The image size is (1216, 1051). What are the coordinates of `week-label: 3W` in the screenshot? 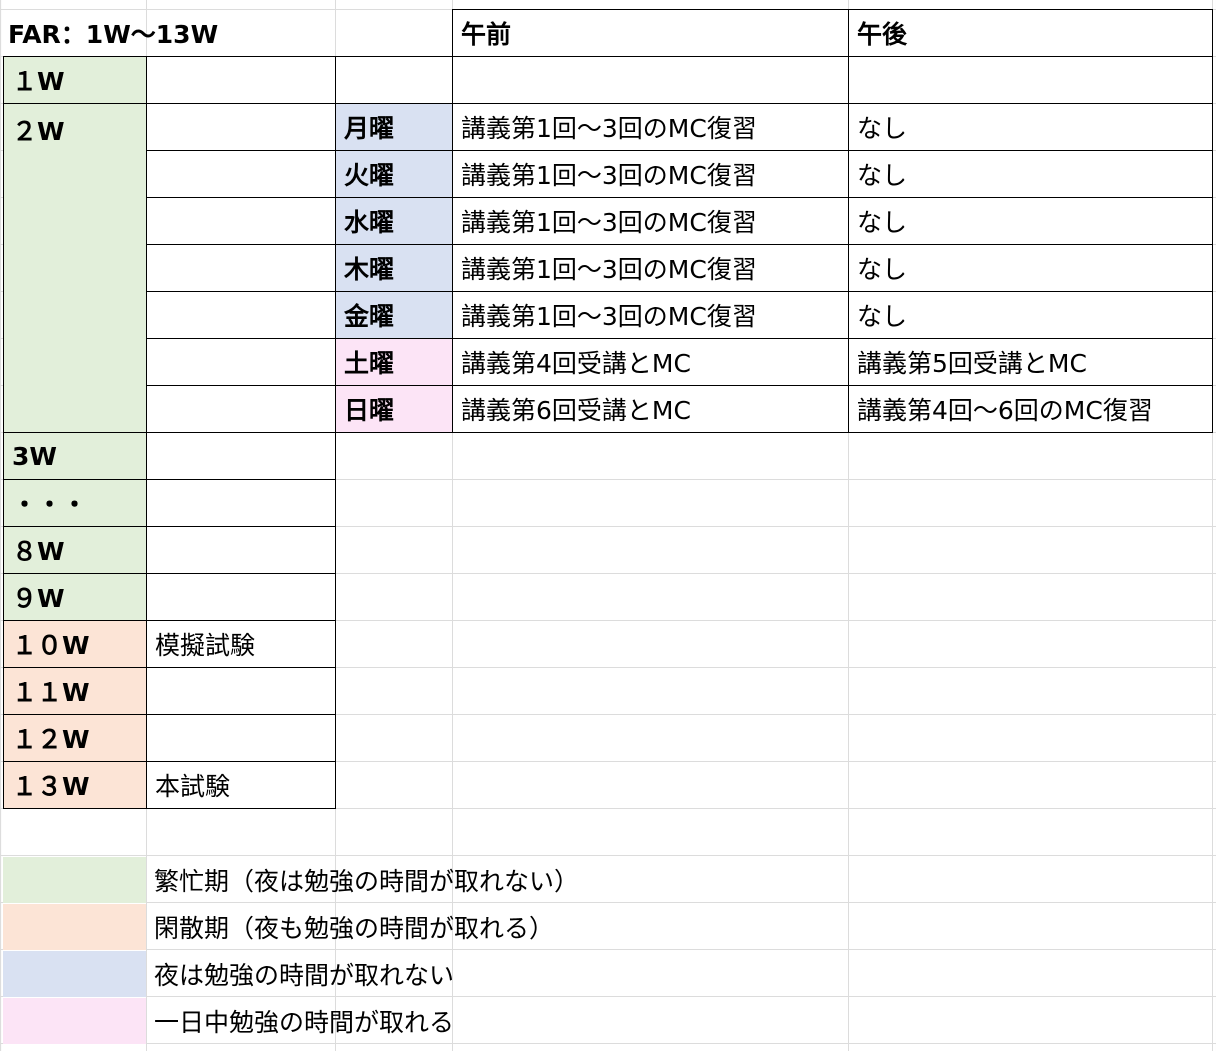 It's located at (75, 456).